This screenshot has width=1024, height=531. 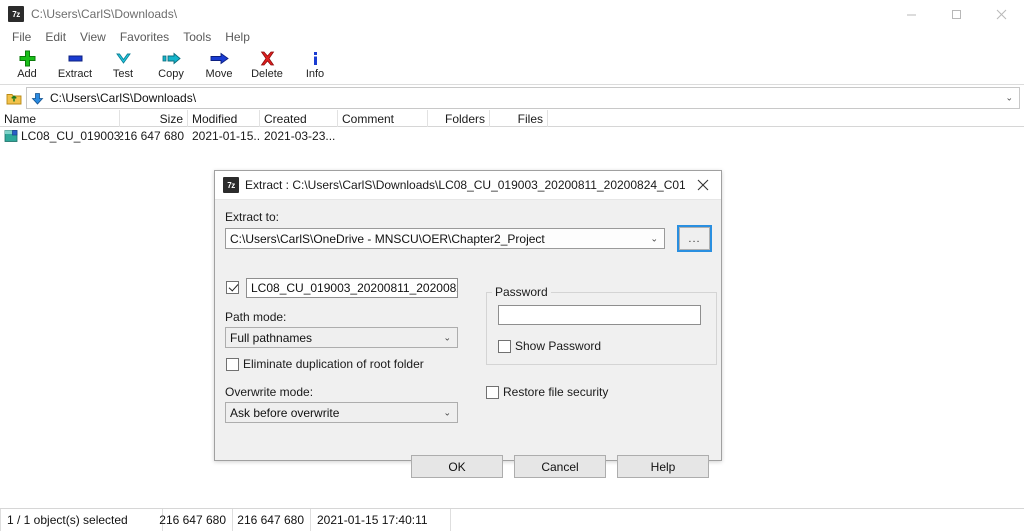 I want to click on toolbar-delete-label: Delete, so click(x=267, y=74).